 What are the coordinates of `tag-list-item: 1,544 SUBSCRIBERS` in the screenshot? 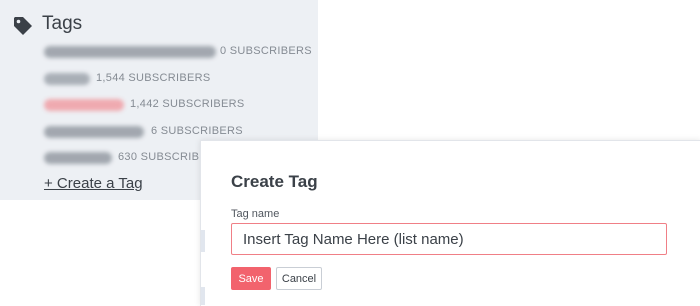 It's located at (159, 80).